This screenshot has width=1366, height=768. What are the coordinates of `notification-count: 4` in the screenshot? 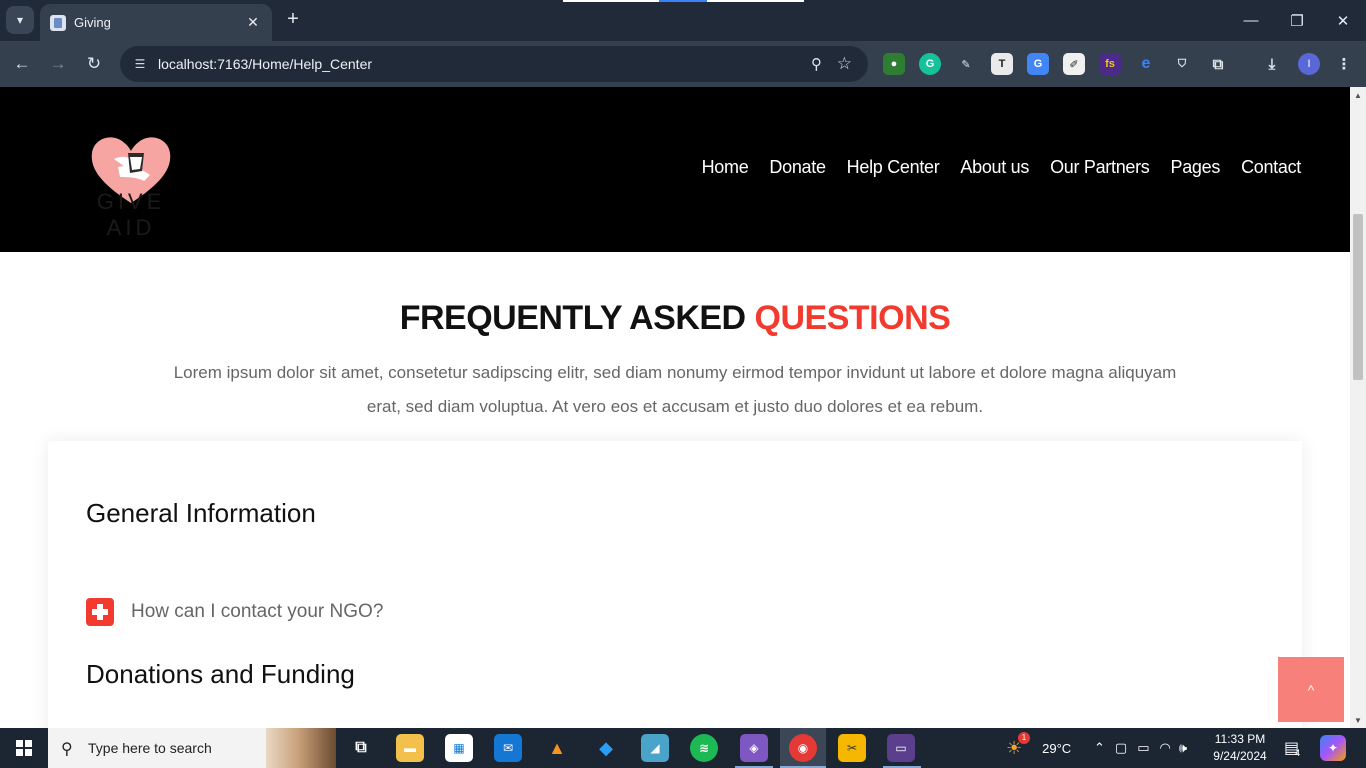 It's located at (1298, 753).